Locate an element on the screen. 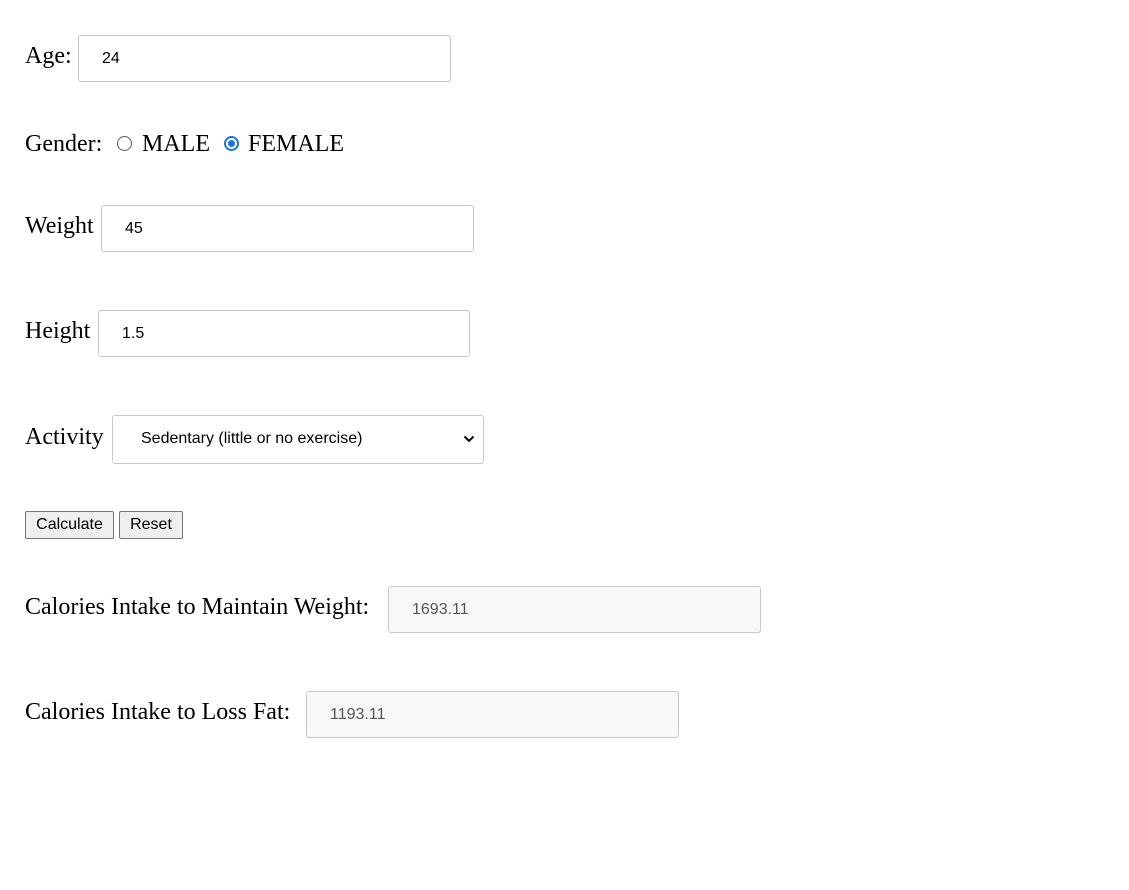  height-input is located at coordinates (284, 333).